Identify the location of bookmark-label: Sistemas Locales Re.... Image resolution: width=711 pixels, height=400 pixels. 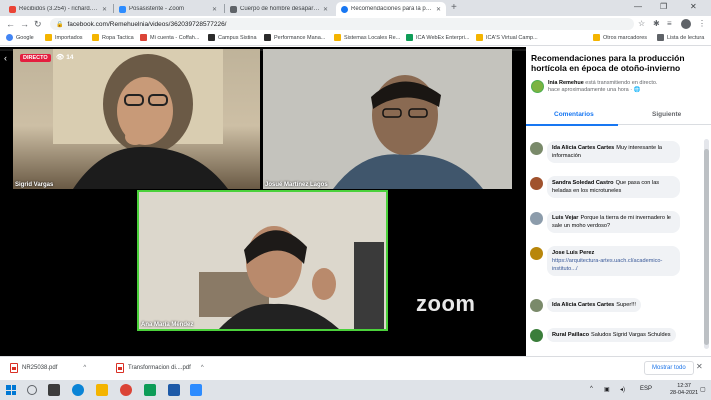
(372, 37).